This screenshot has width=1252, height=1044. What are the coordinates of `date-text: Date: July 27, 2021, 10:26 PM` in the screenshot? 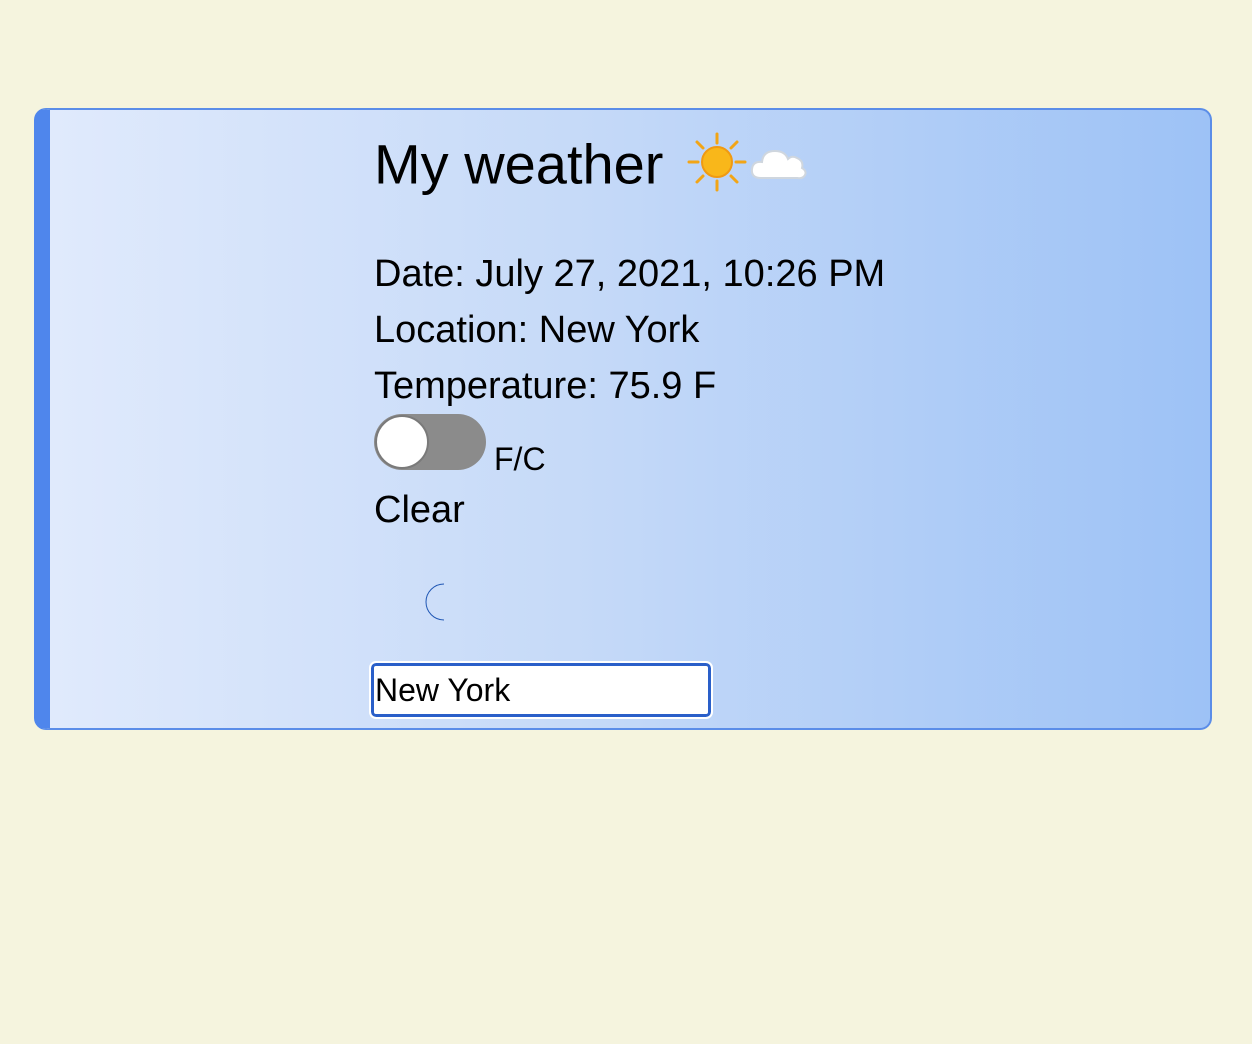 It's located at (630, 274).